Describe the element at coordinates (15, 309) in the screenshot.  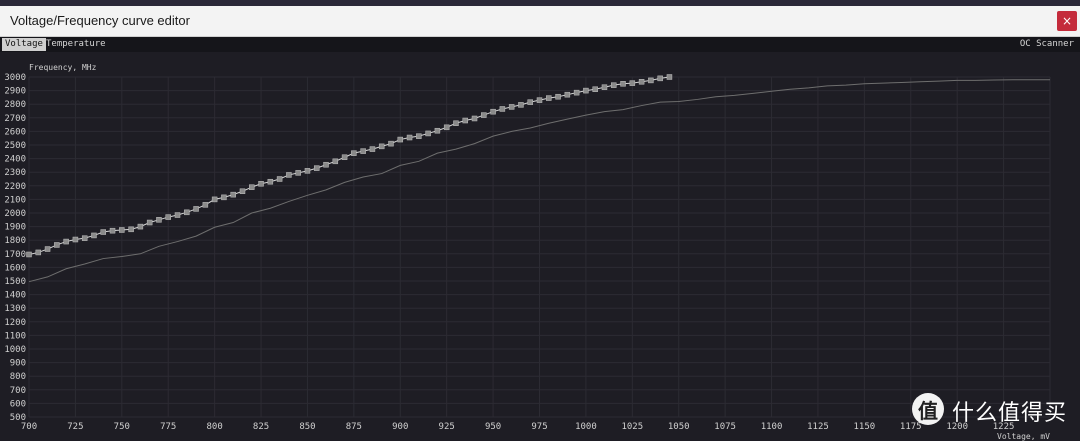
I see `y-tick-label: 1300` at that location.